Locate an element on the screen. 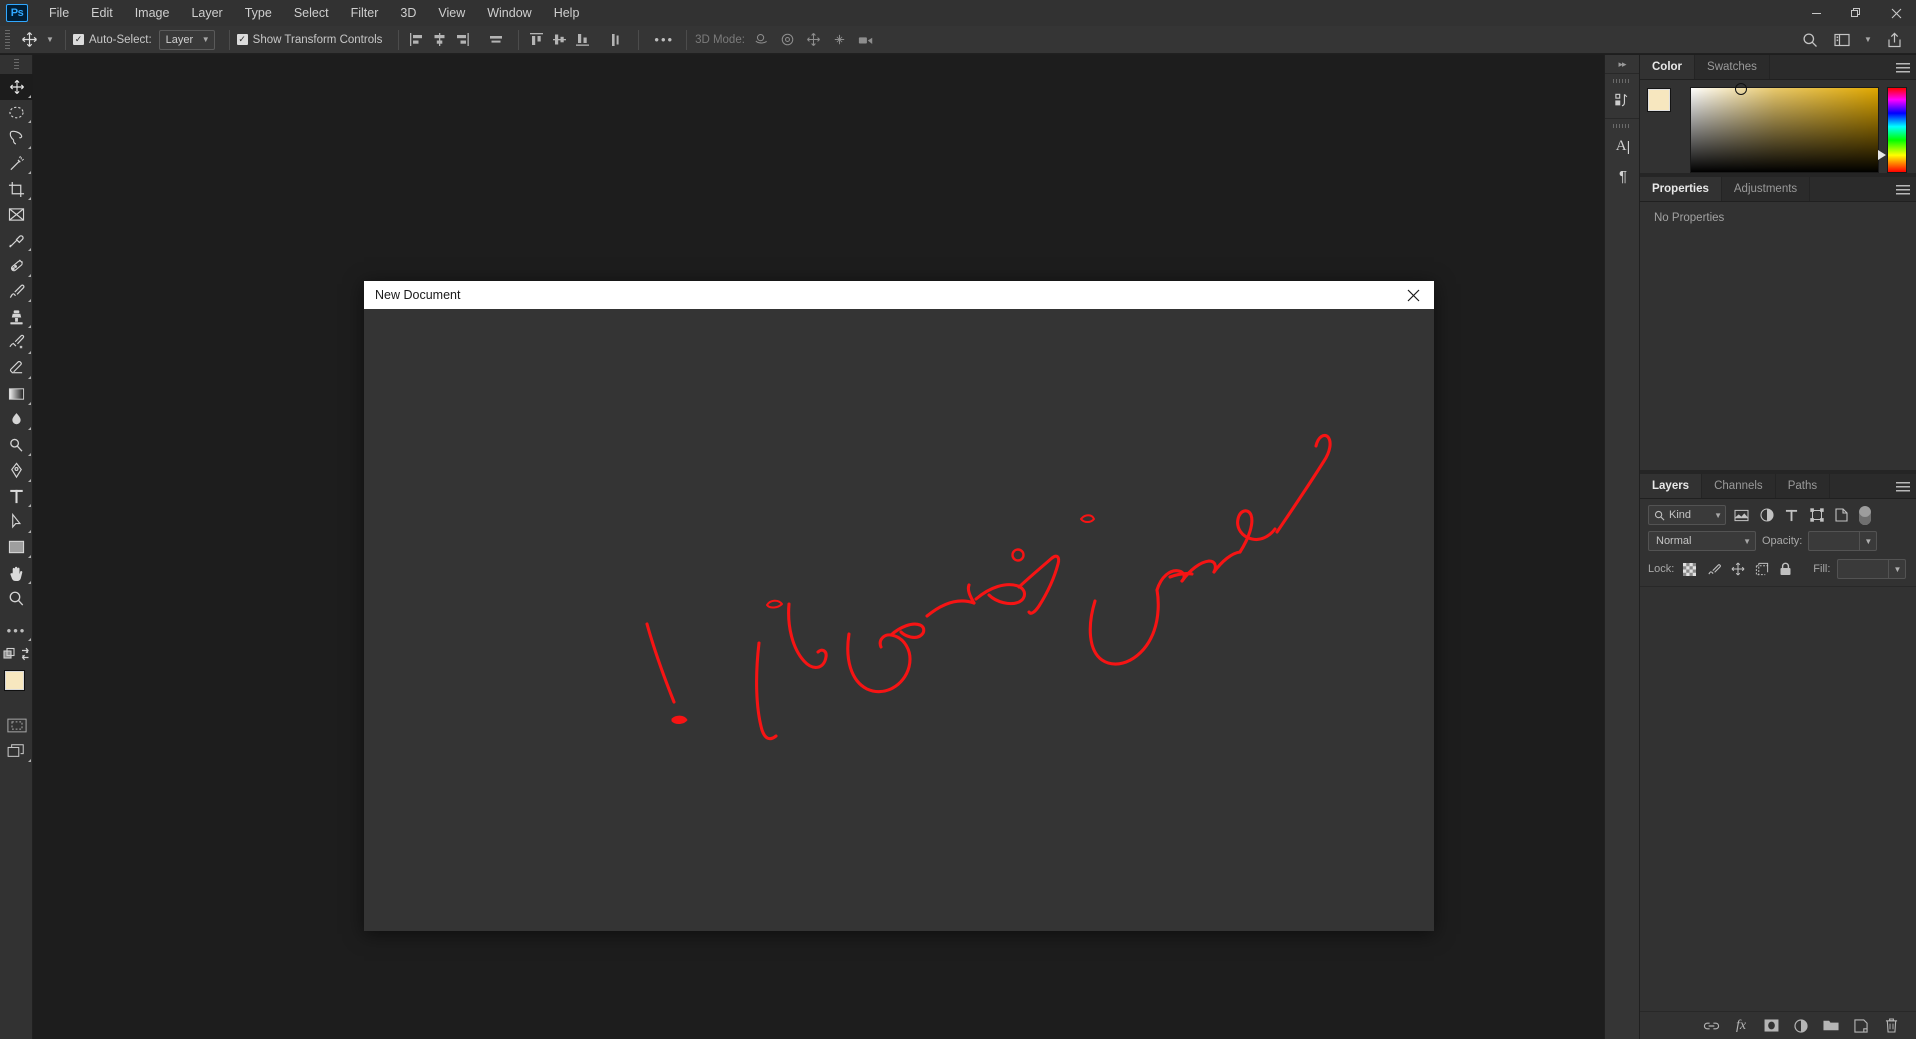 The width and height of the screenshot is (1916, 1039). layers-list is located at coordinates (1778, 785).